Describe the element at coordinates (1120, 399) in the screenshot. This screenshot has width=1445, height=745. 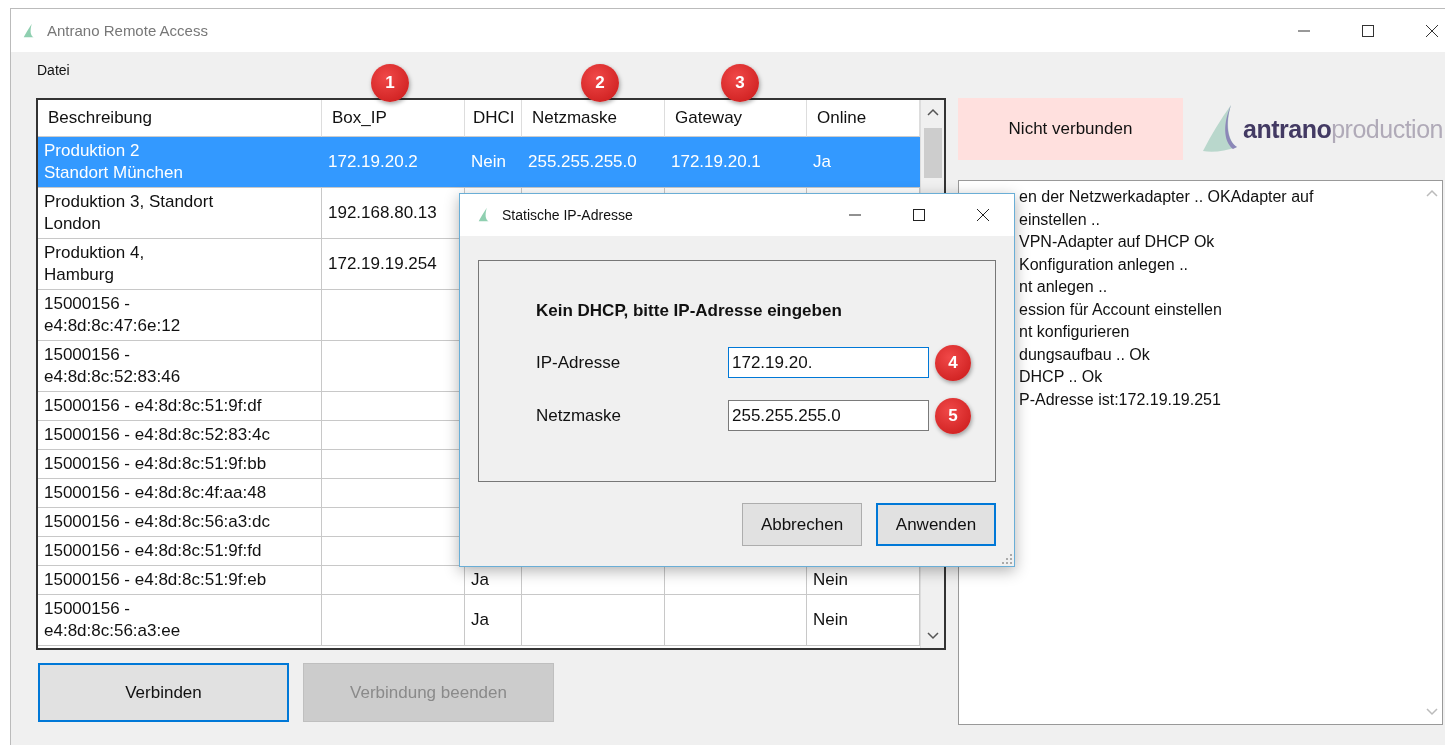
I see `log-line: P-Adresse ist:172.19.19.251` at that location.